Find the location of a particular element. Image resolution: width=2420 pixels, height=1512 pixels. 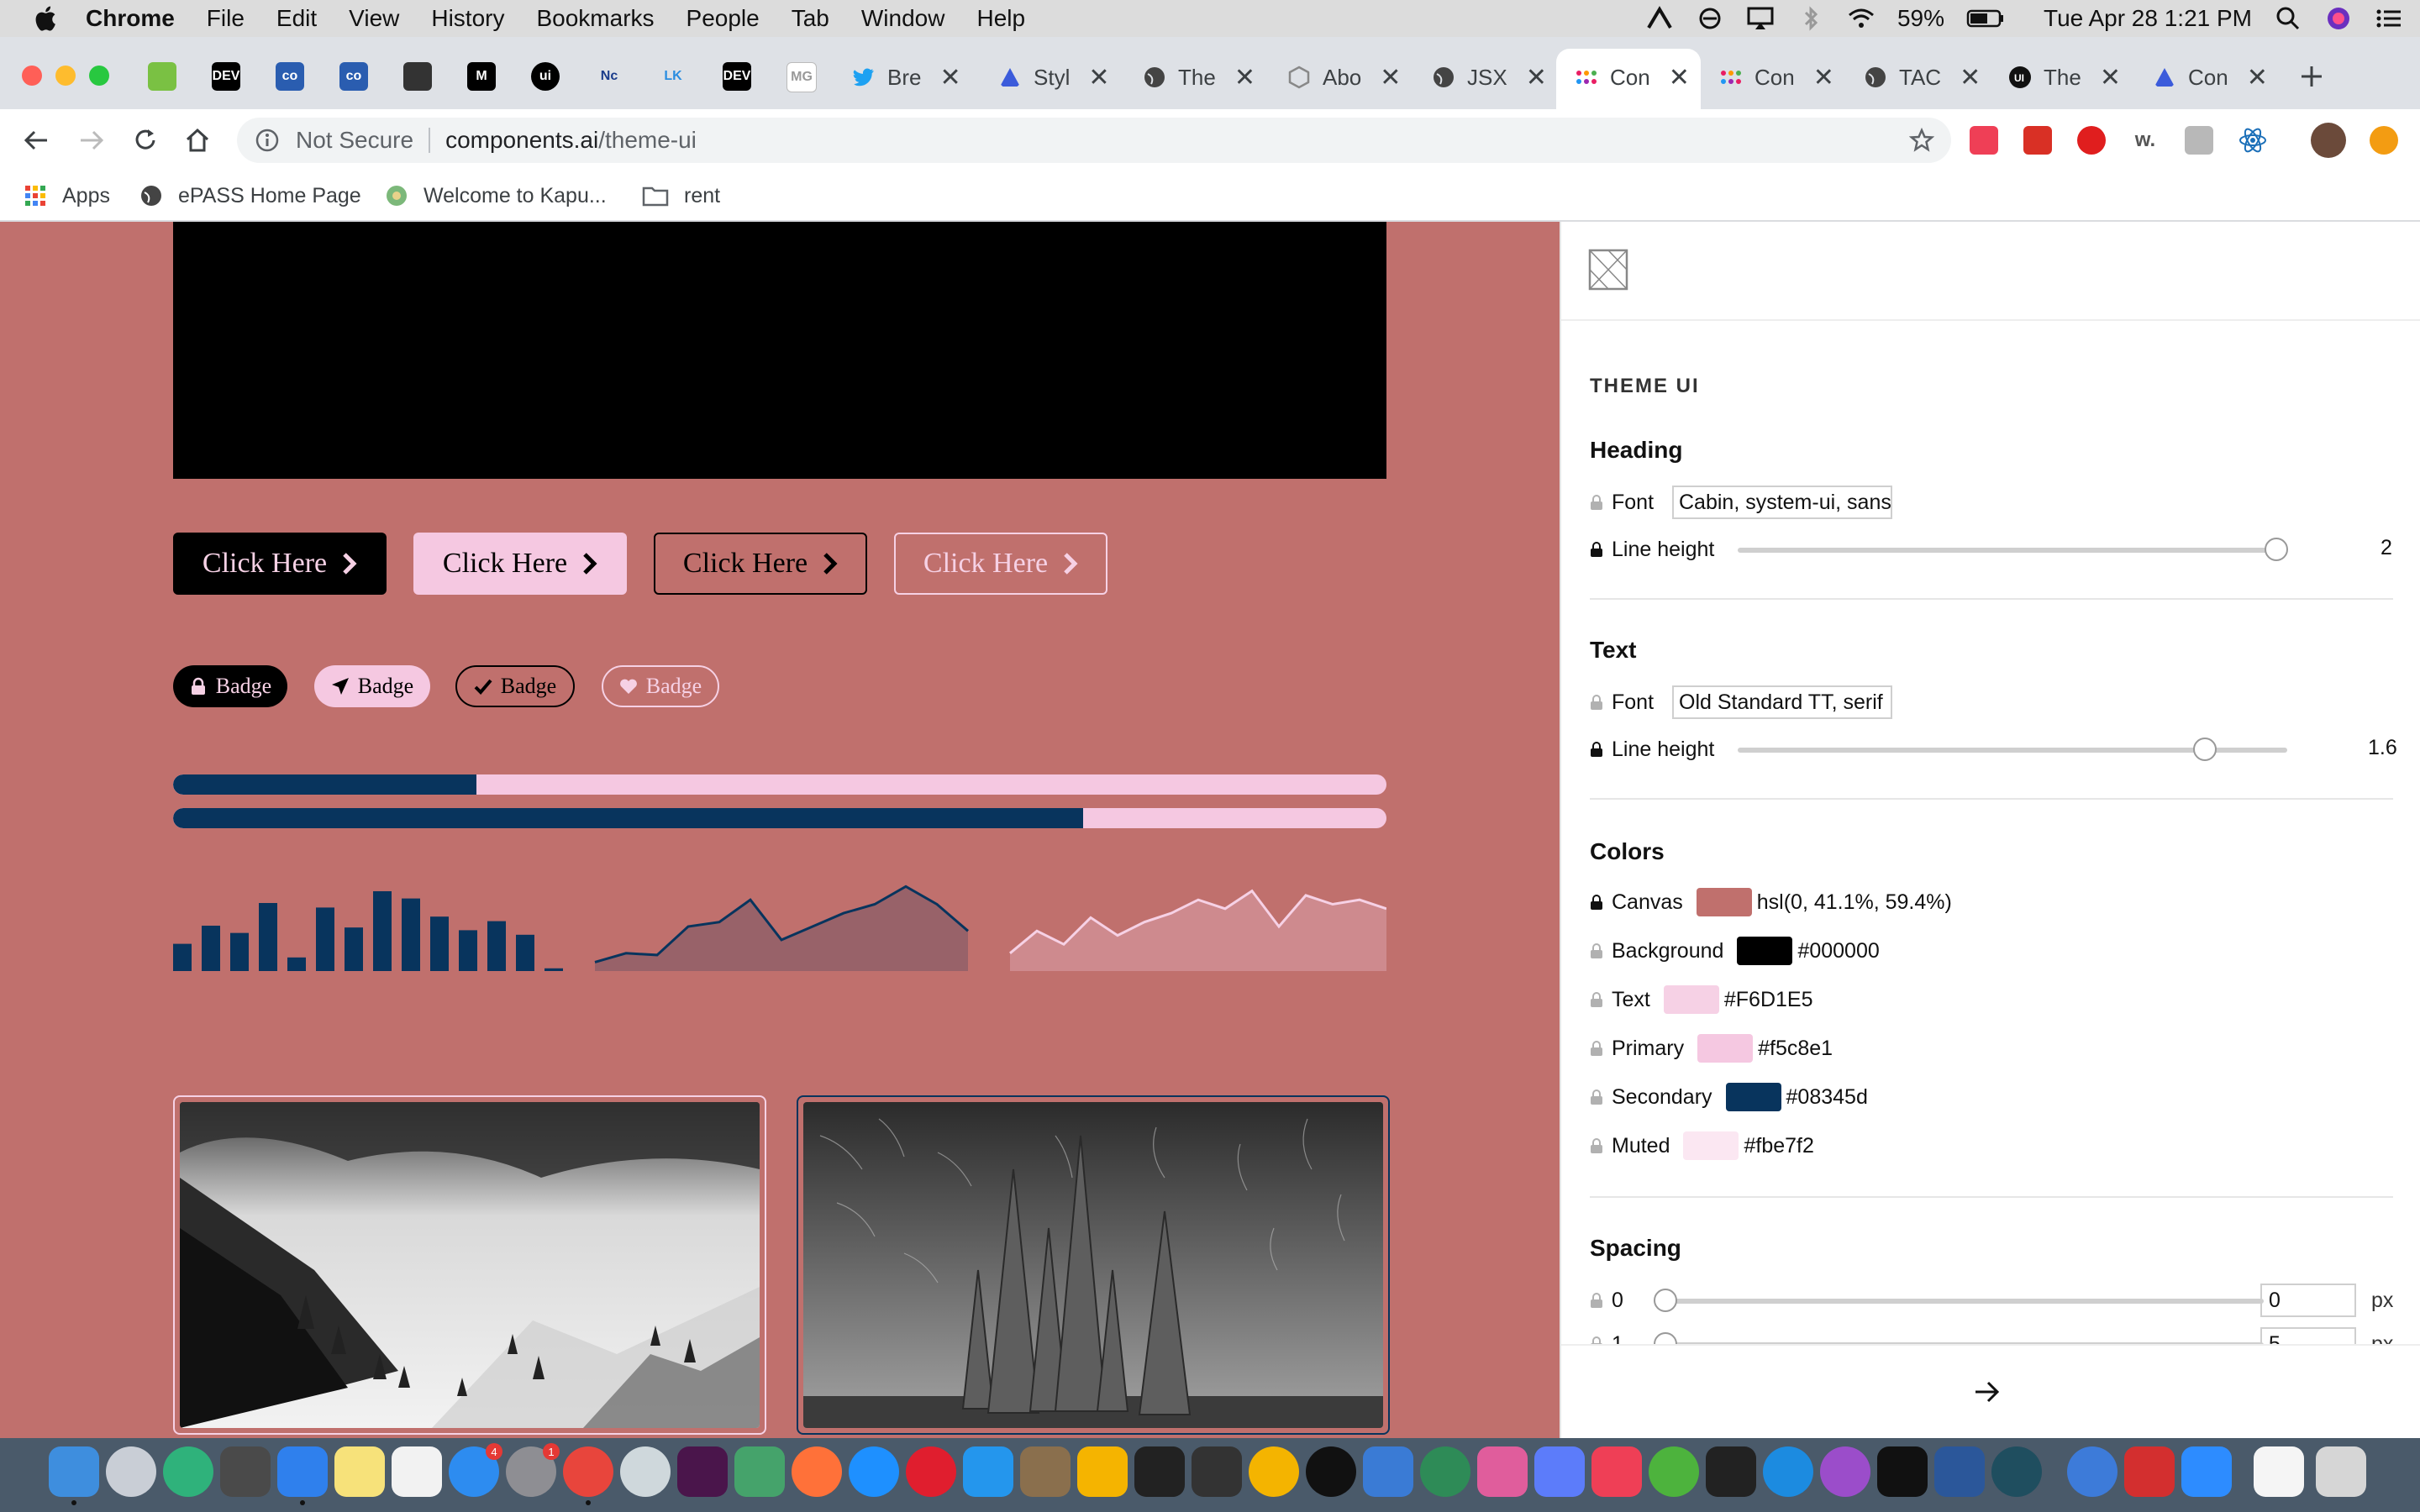

word-icon is located at coordinates (1960, 1471).